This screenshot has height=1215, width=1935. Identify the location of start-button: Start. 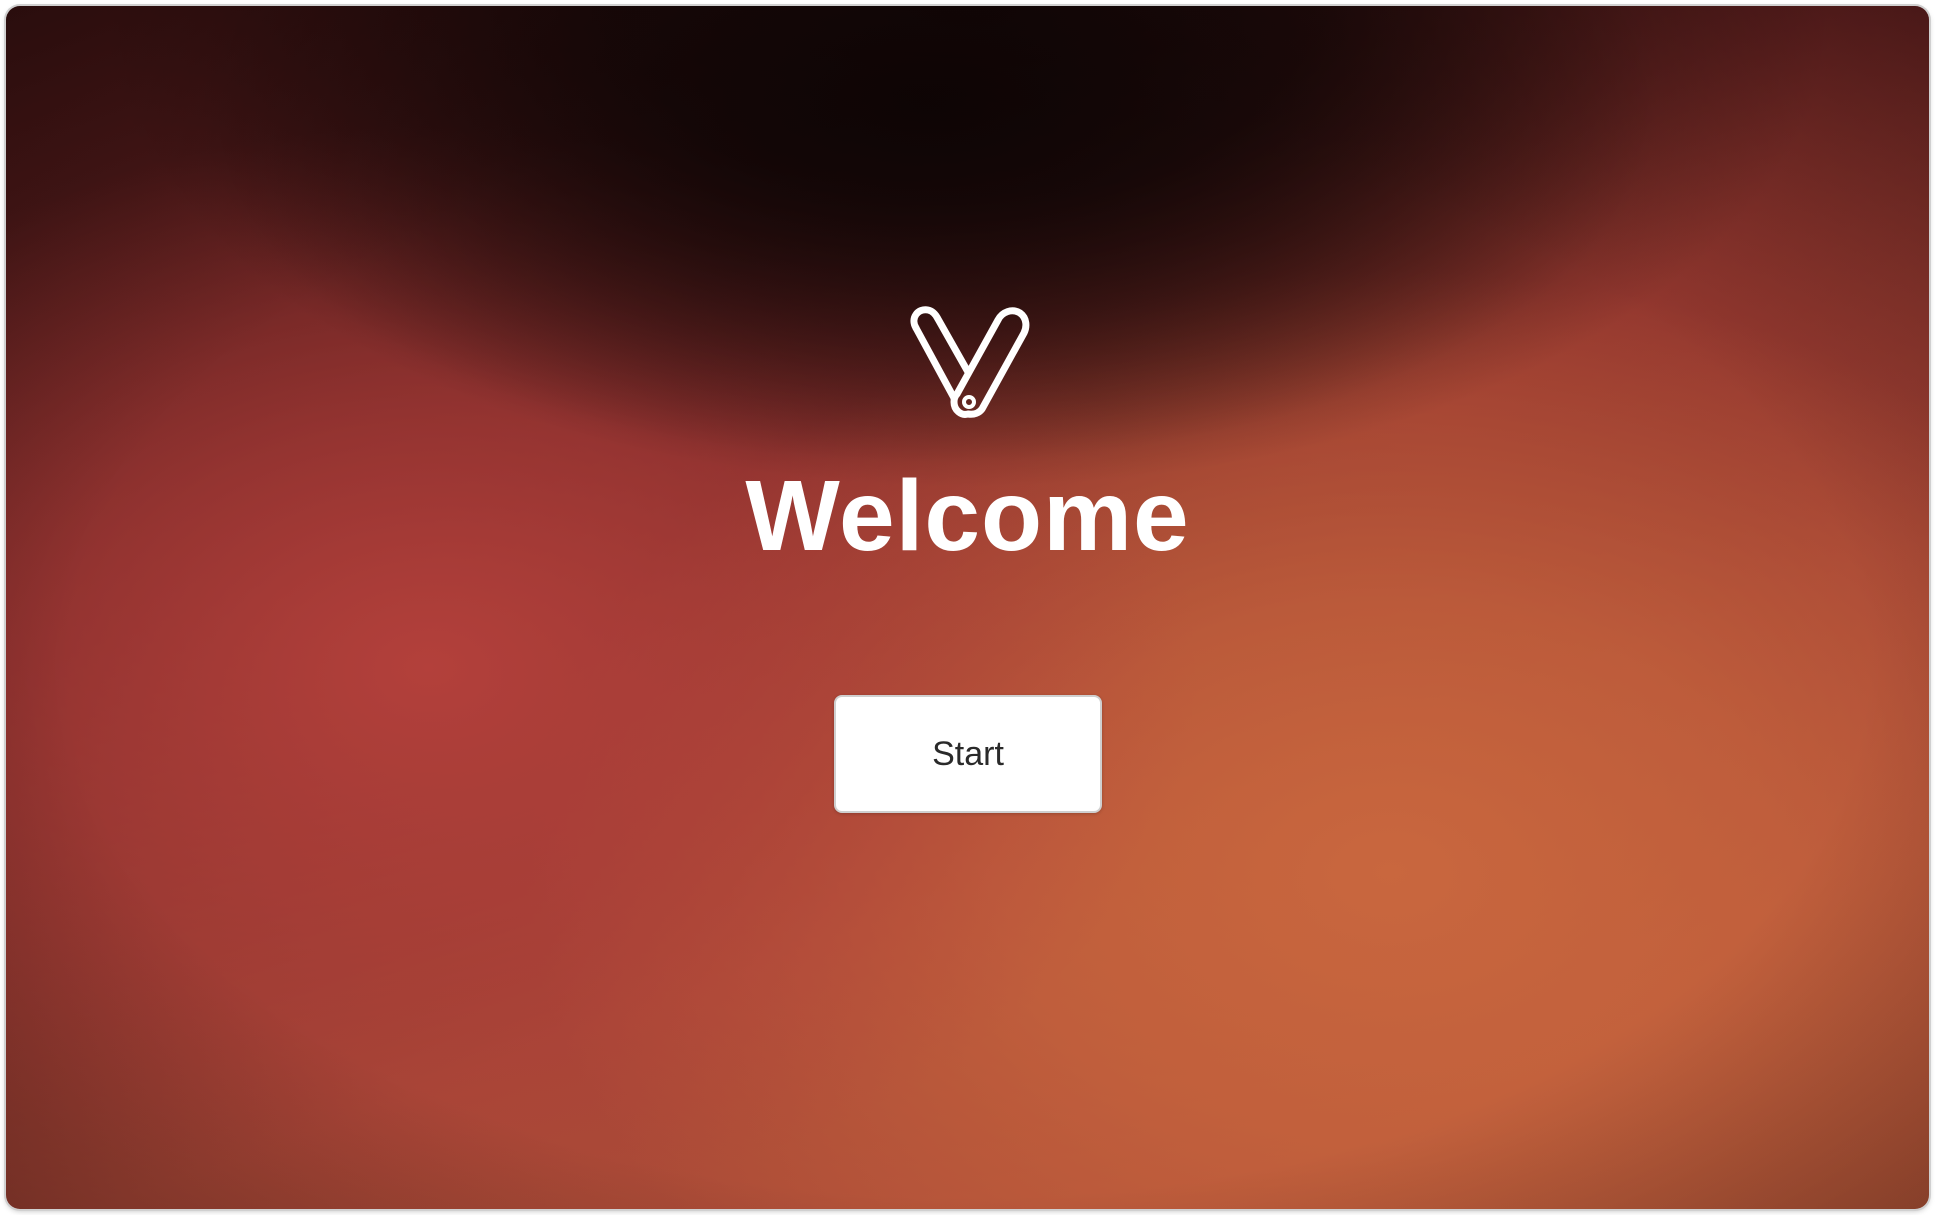
(968, 754).